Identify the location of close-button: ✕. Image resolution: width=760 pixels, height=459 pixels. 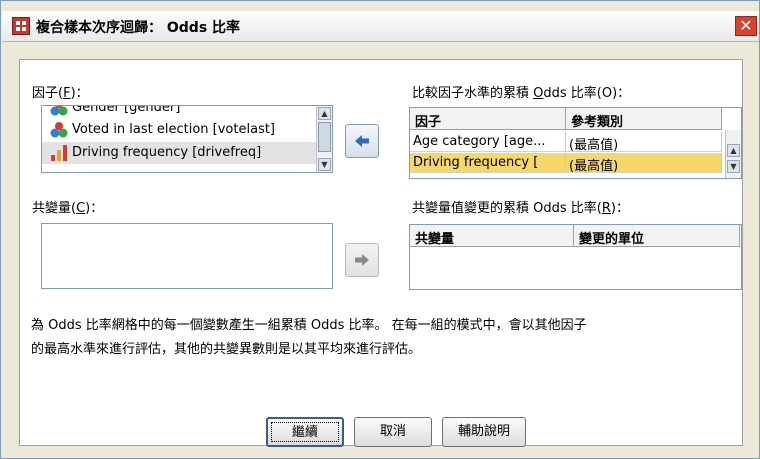
(746, 26).